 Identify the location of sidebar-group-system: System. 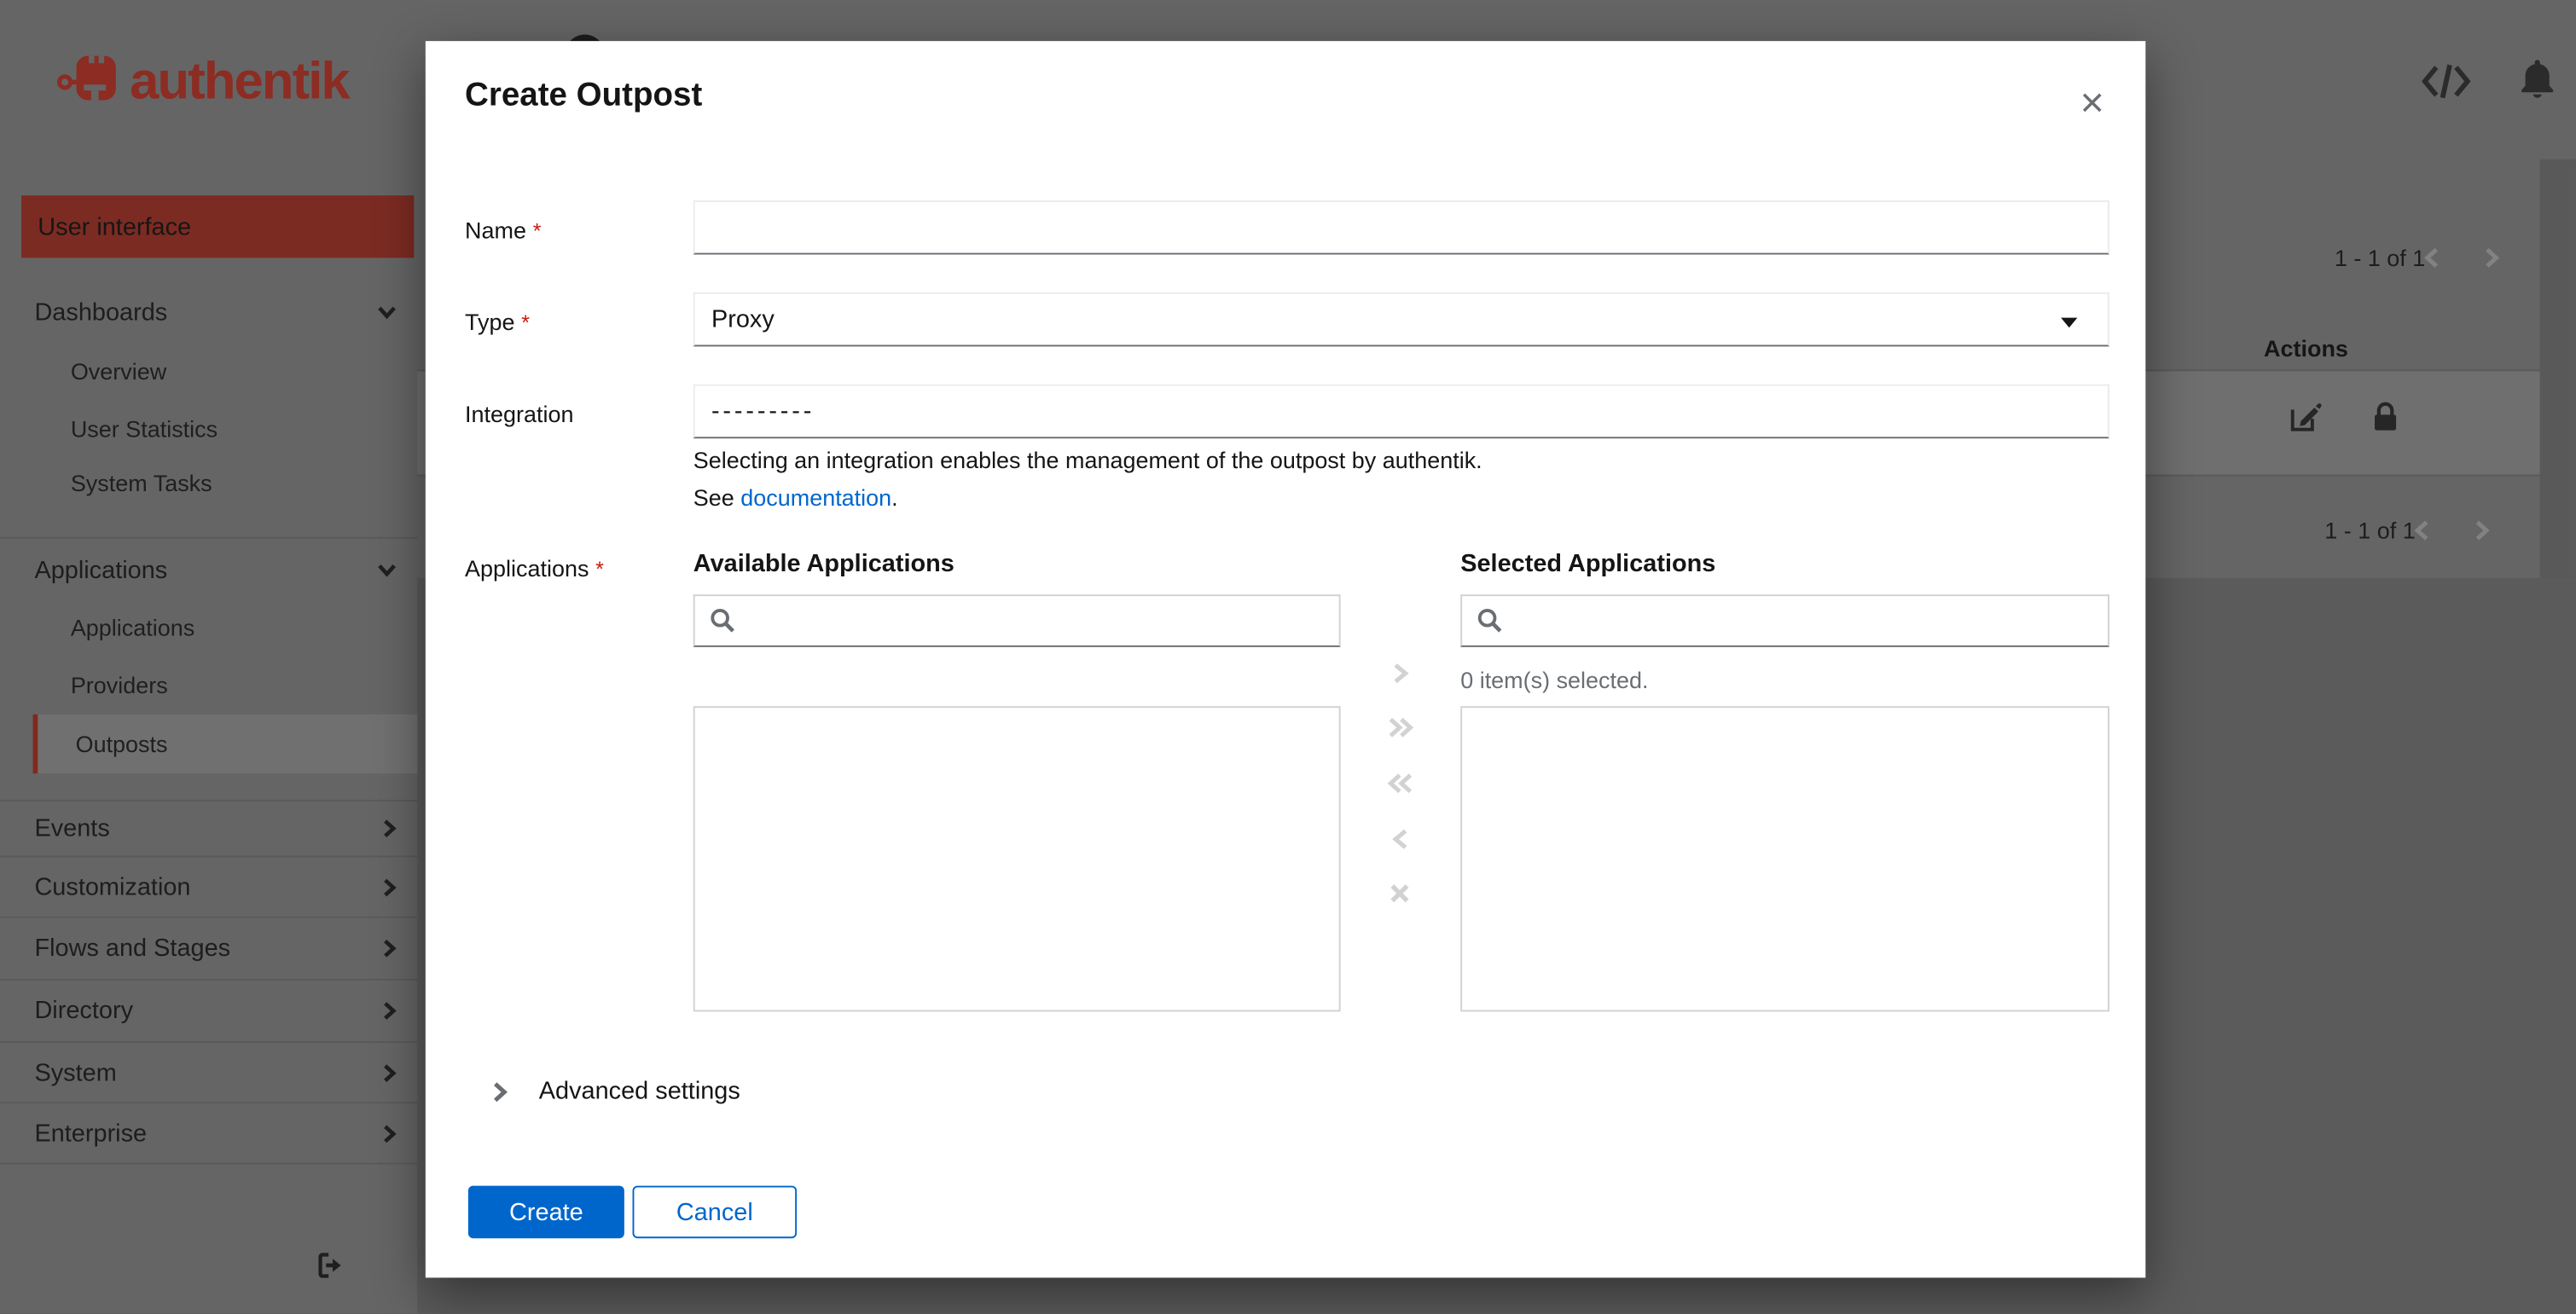
(209, 1071).